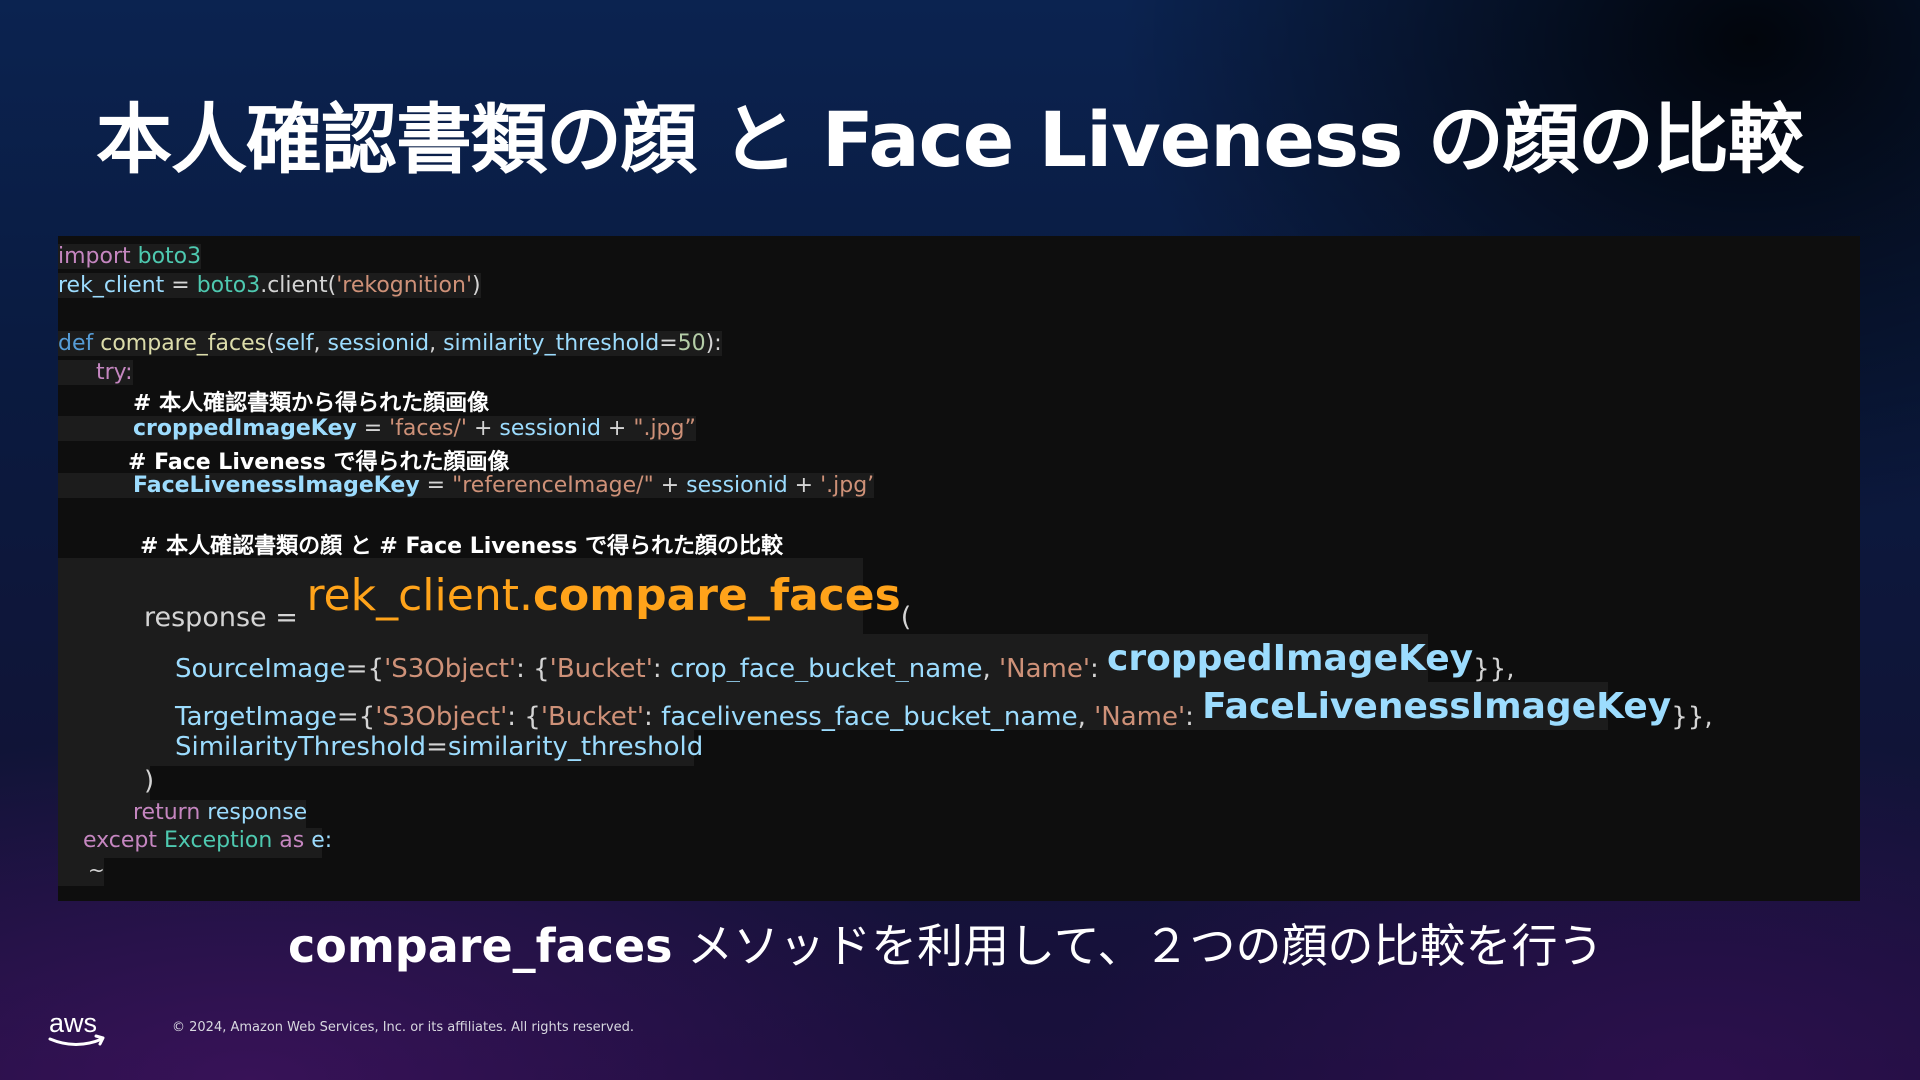 Image resolution: width=1920 pixels, height=1080 pixels. I want to click on code-param: self, so click(294, 343).